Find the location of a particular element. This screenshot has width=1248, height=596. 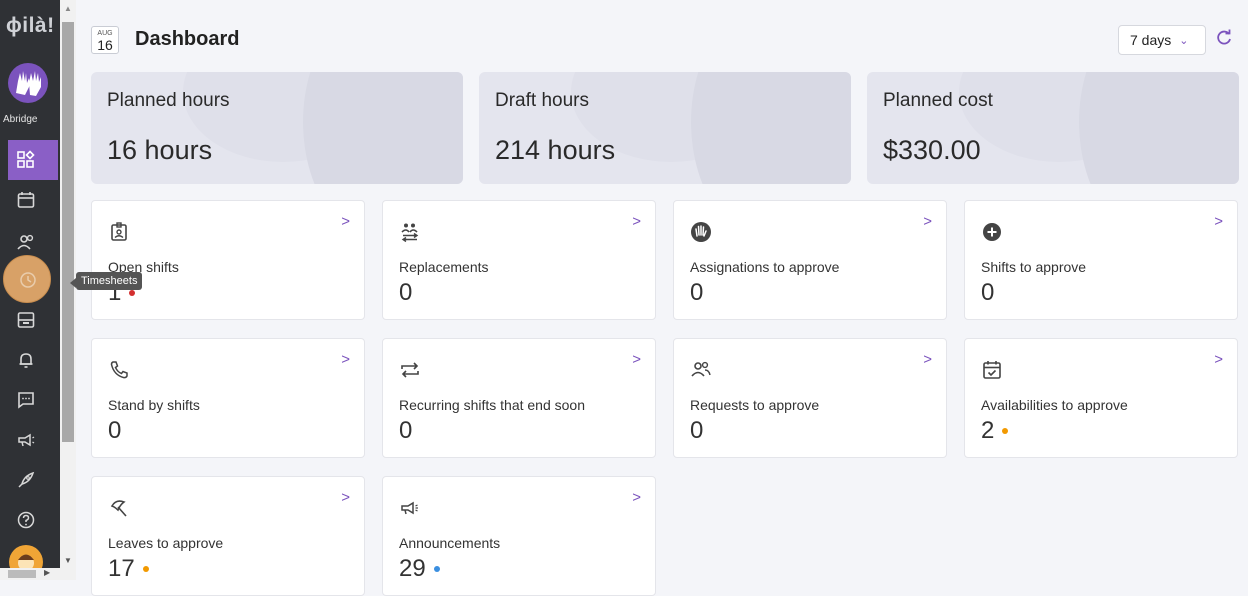

card-label: Requests to approve is located at coordinates (755, 405).